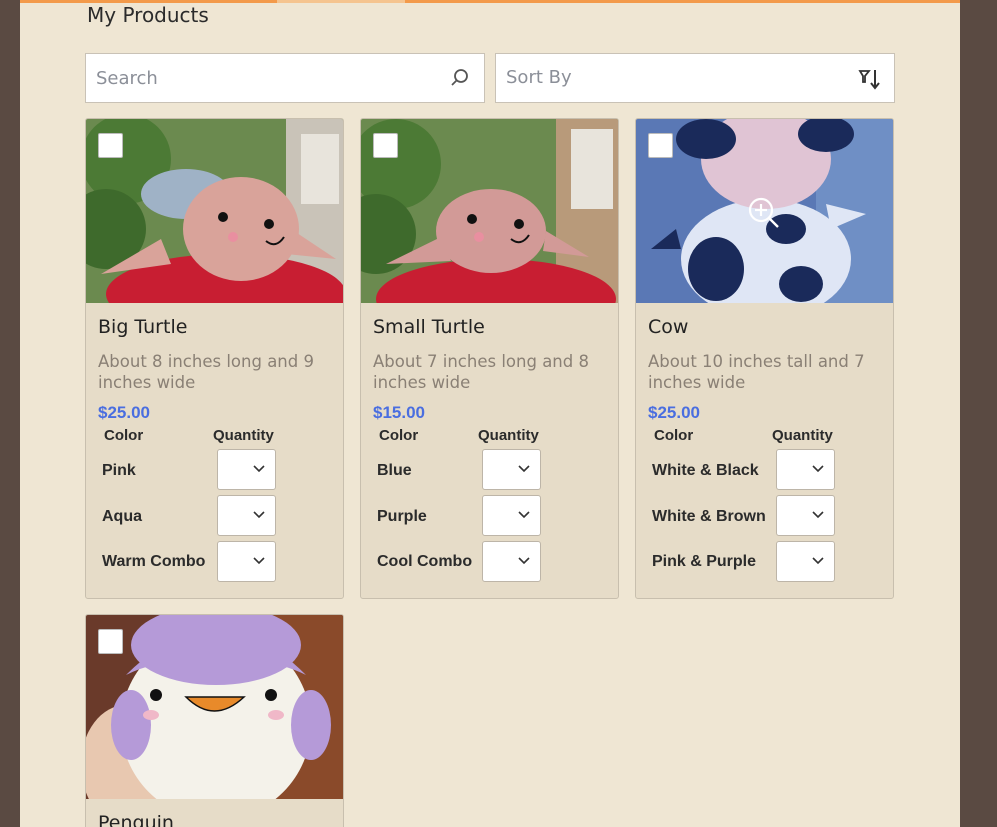 This screenshot has width=997, height=827. I want to click on product-name: Big Turtle, so click(143, 327).